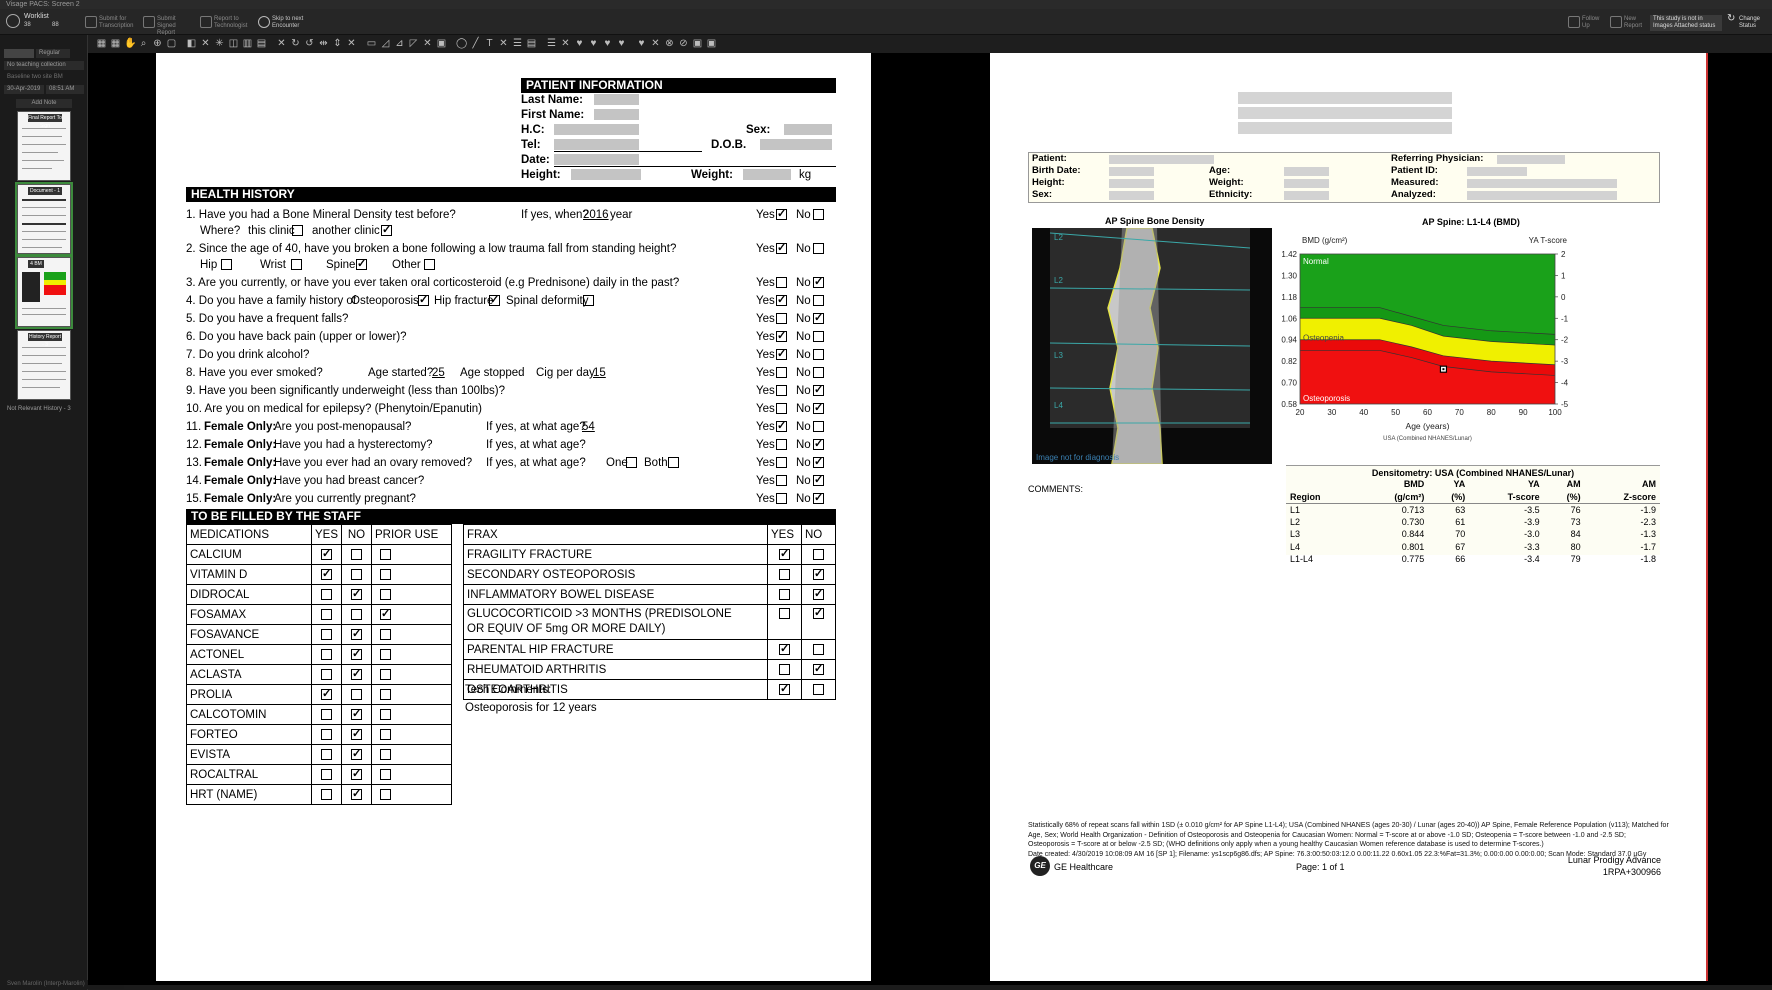 The width and height of the screenshot is (1772, 990). What do you see at coordinates (44, 409) in the screenshot?
I see `not-relevant-history: Not Relevant History - 3` at bounding box center [44, 409].